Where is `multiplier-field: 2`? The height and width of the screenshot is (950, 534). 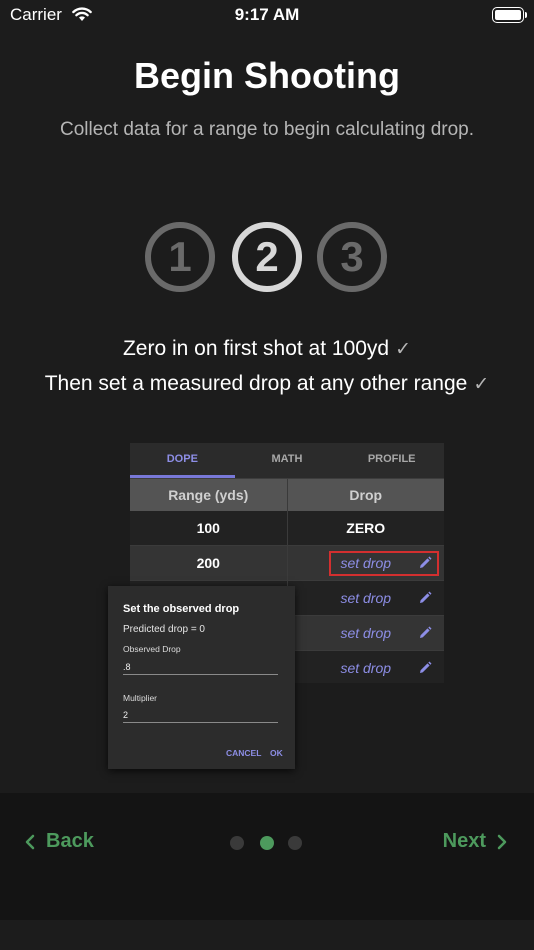 multiplier-field: 2 is located at coordinates (200, 715).